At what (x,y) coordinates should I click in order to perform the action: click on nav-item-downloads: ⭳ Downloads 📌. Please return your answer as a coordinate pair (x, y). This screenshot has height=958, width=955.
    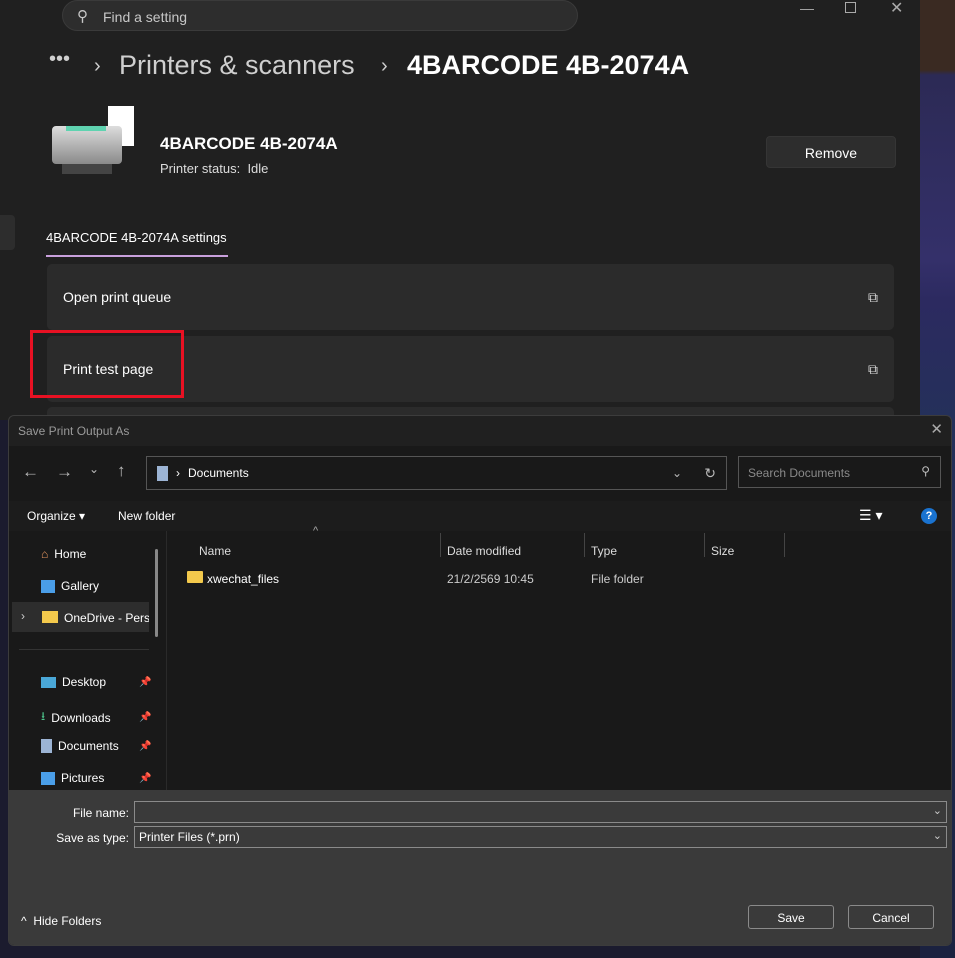
    Looking at the image, I should click on (96, 717).